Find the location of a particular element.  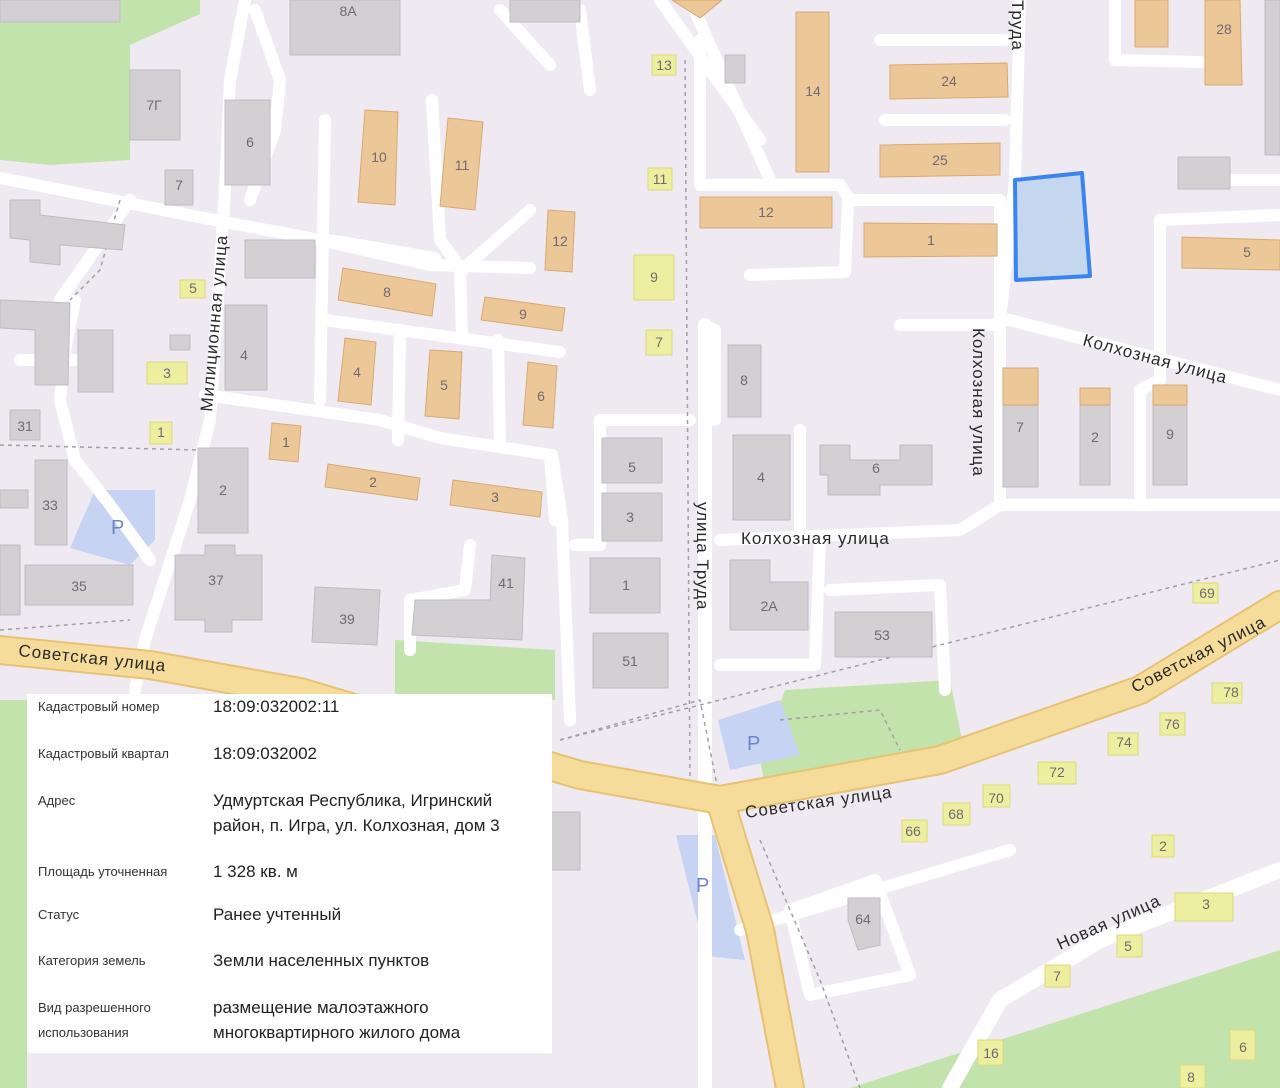

bldg-13: 13 is located at coordinates (664, 65).